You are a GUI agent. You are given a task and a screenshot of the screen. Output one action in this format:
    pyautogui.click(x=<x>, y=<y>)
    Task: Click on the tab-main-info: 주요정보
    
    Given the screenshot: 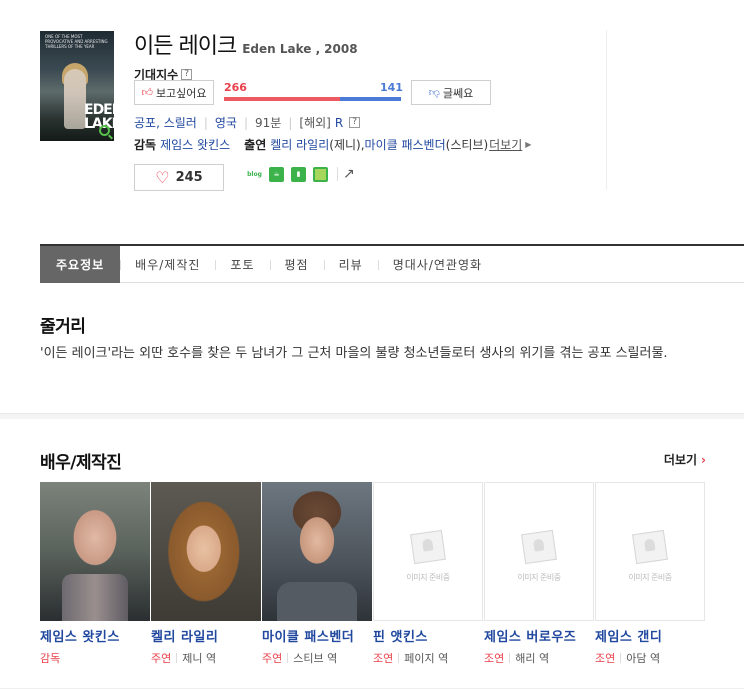 What is the action you would take?
    pyautogui.click(x=80, y=264)
    